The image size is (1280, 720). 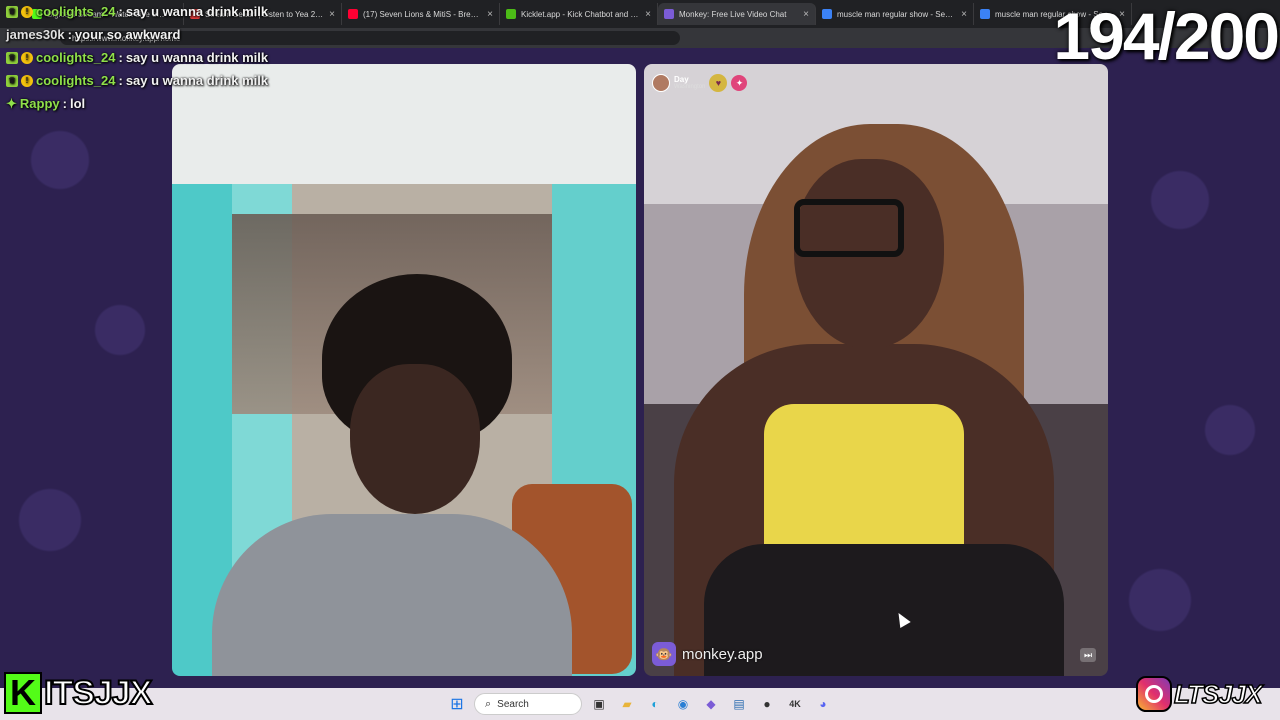 I want to click on kick-k-icon: K, so click(x=23, y=693).